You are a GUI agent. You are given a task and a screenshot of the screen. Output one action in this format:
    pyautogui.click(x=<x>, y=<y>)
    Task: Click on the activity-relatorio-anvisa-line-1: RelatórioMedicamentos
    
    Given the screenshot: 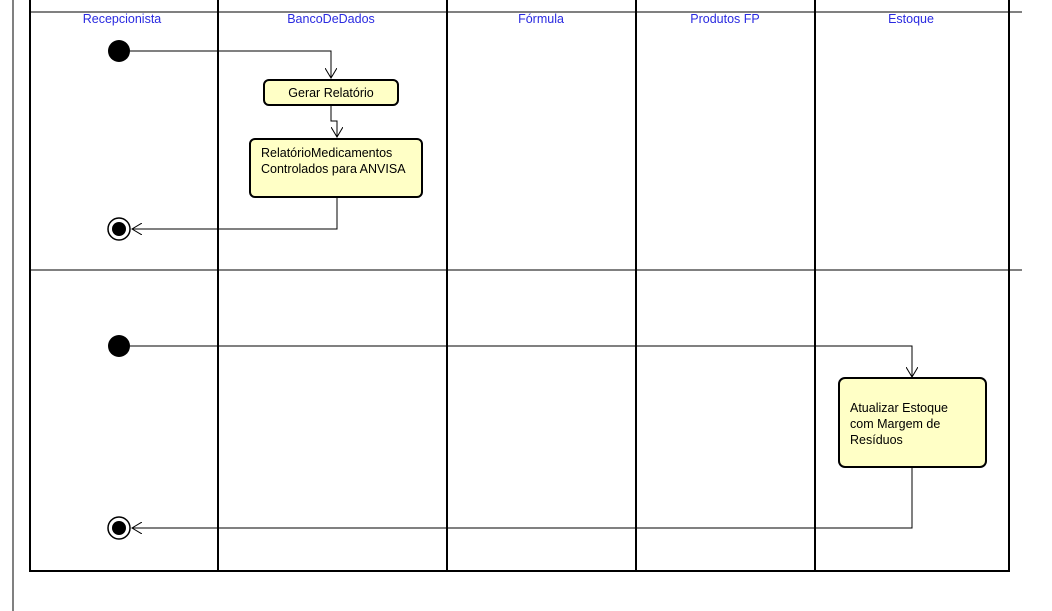 What is the action you would take?
    pyautogui.click(x=326, y=153)
    